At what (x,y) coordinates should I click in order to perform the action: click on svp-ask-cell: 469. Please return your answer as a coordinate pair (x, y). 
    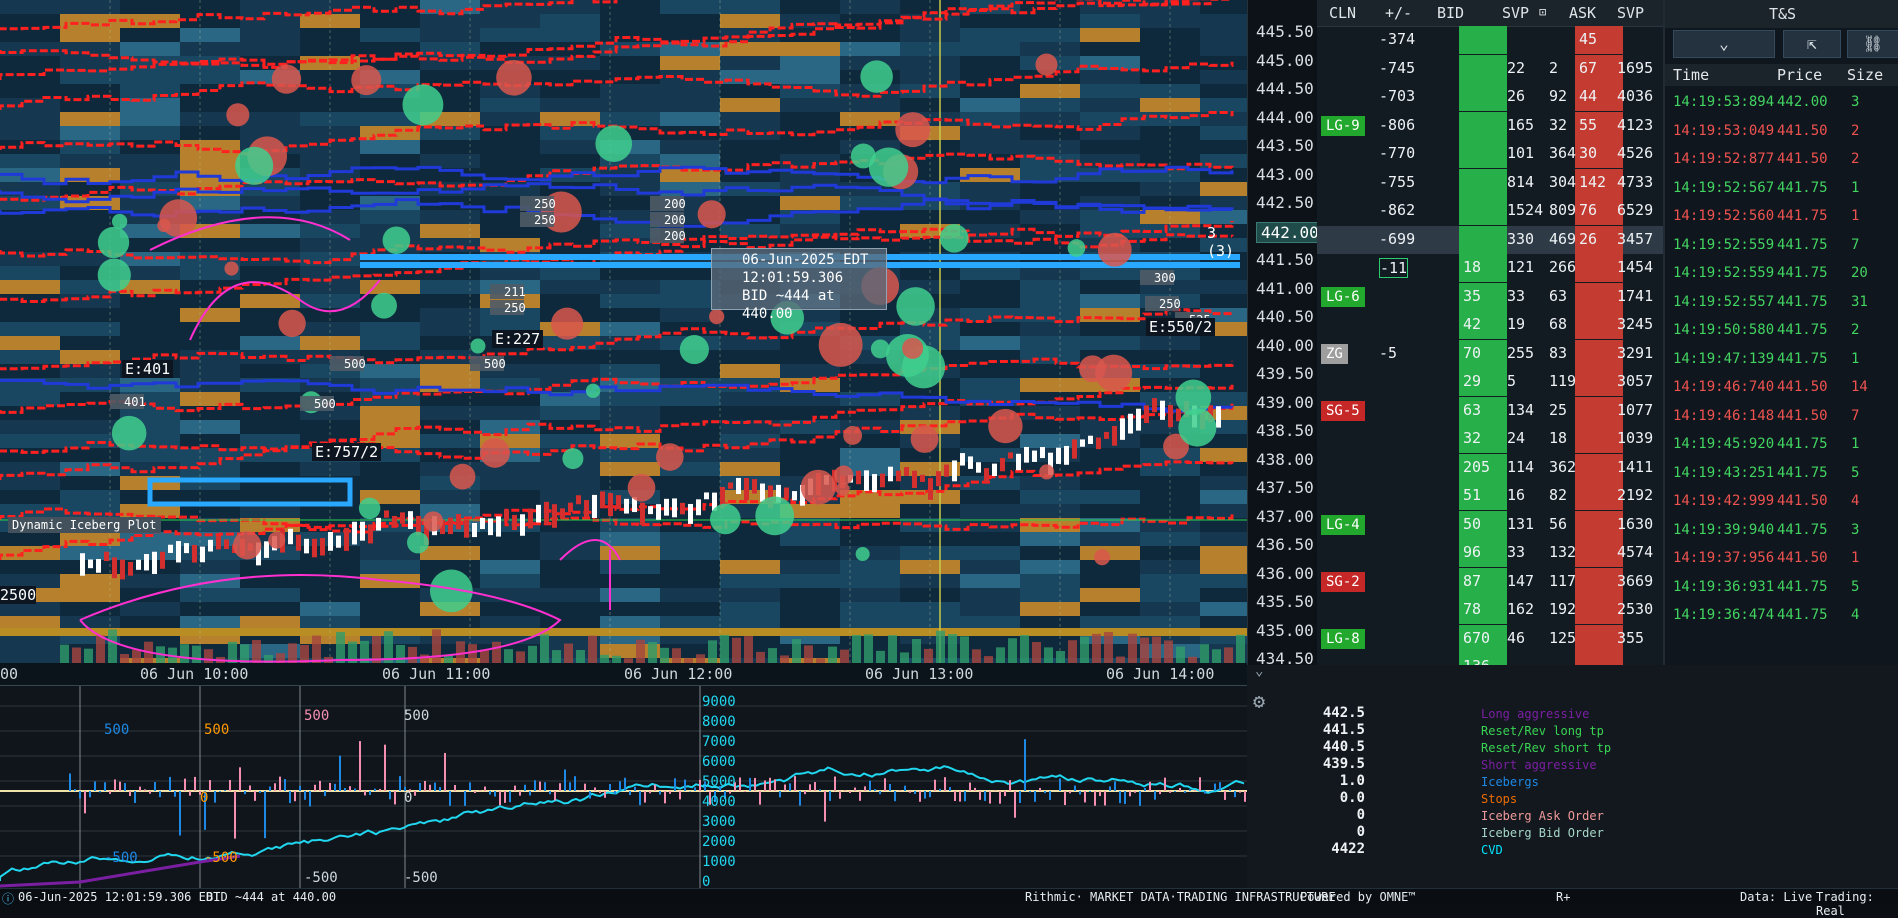
    Looking at the image, I should click on (1562, 239).